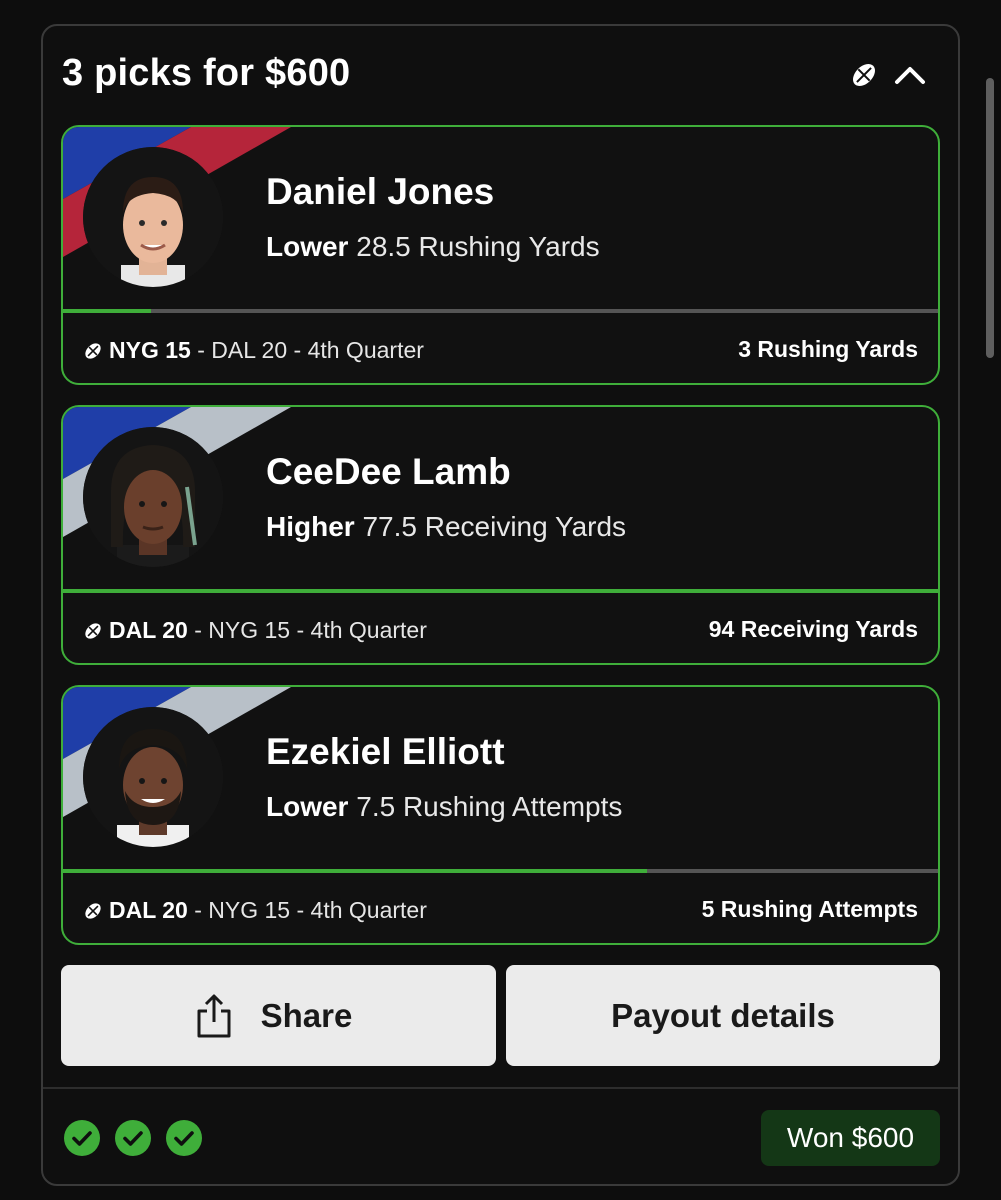  I want to click on player-name: Daniel Jones, so click(380, 191).